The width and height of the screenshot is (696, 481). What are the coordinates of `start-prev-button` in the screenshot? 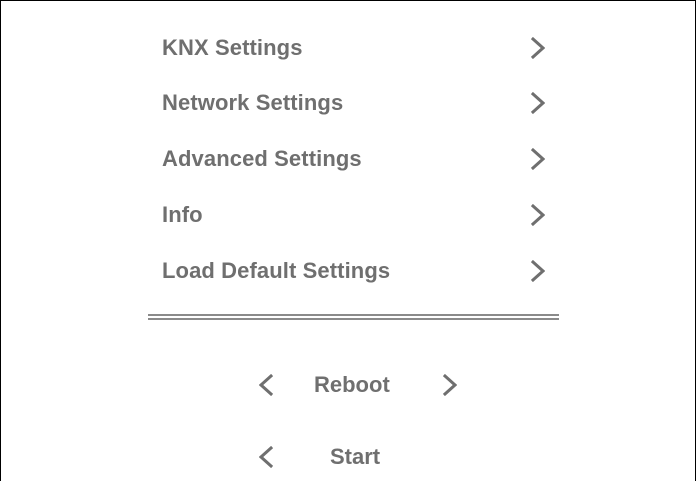 It's located at (266, 457).